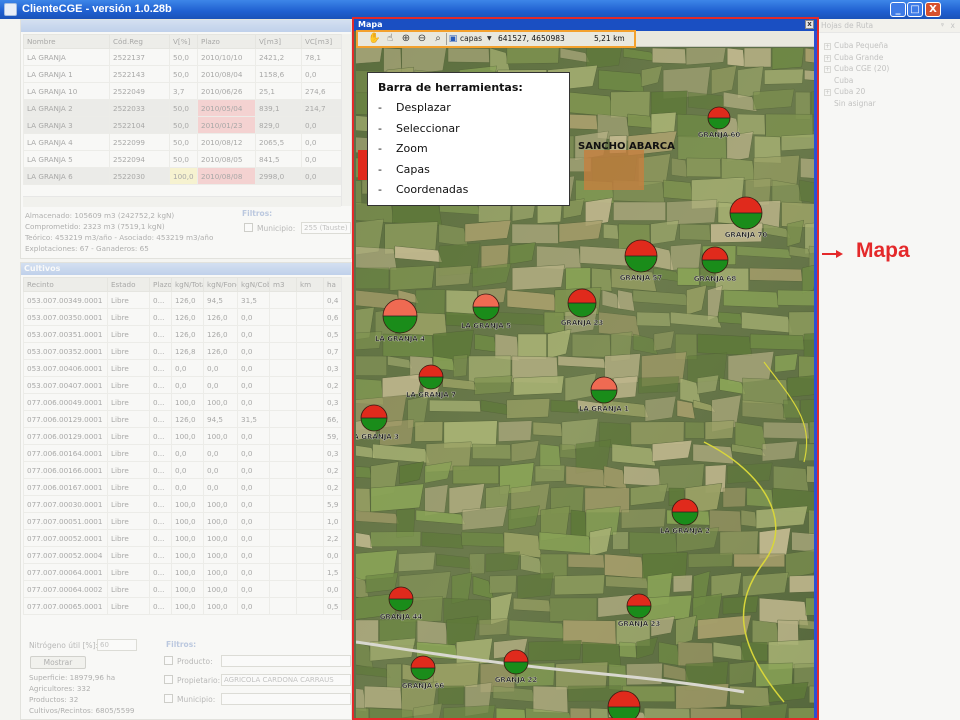  Describe the element at coordinates (624, 704) in the screenshot. I see `farm-marker` at that location.